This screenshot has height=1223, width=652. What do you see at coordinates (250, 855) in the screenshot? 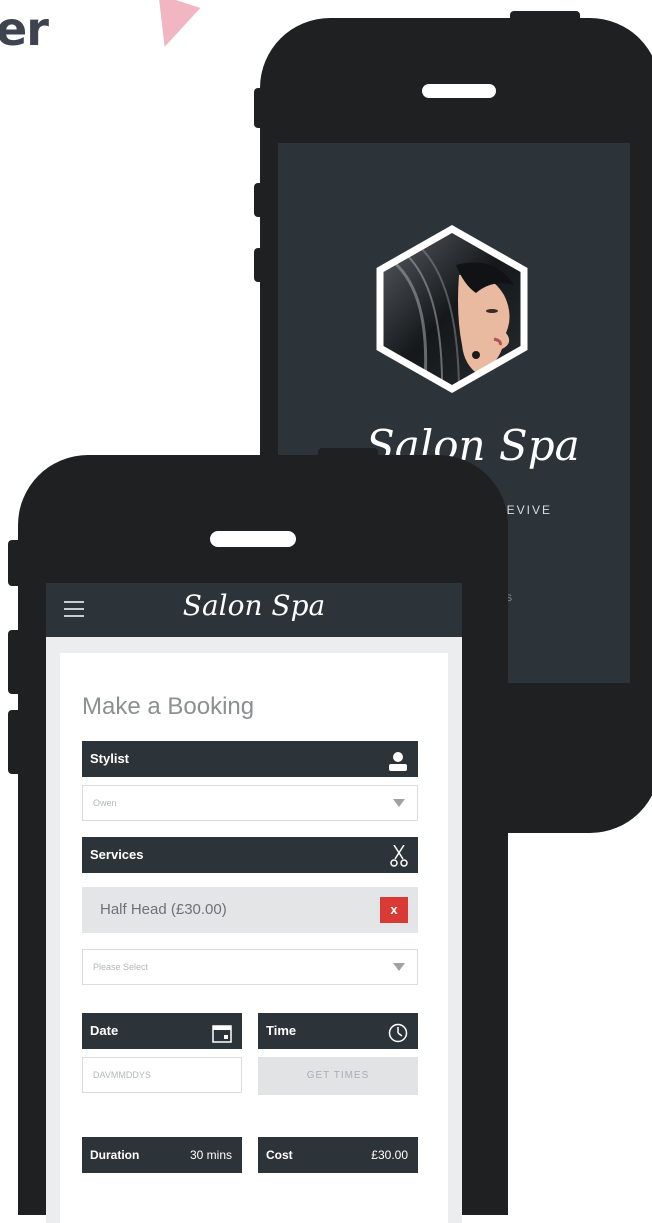
I see `services-header: Services` at bounding box center [250, 855].